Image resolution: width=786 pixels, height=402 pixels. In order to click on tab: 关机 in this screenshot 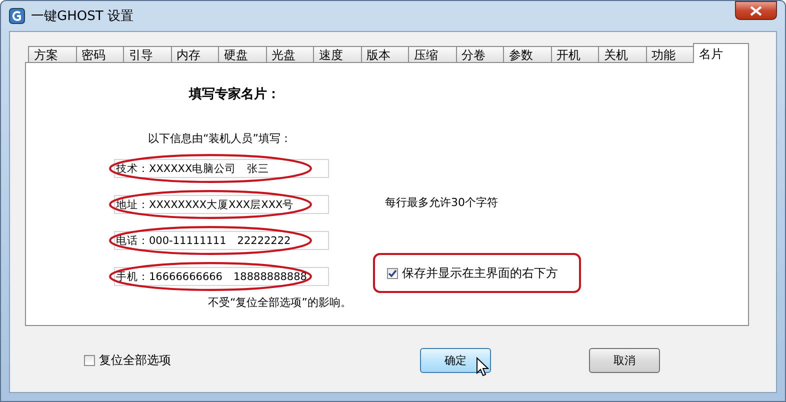, I will do `click(622, 54)`.